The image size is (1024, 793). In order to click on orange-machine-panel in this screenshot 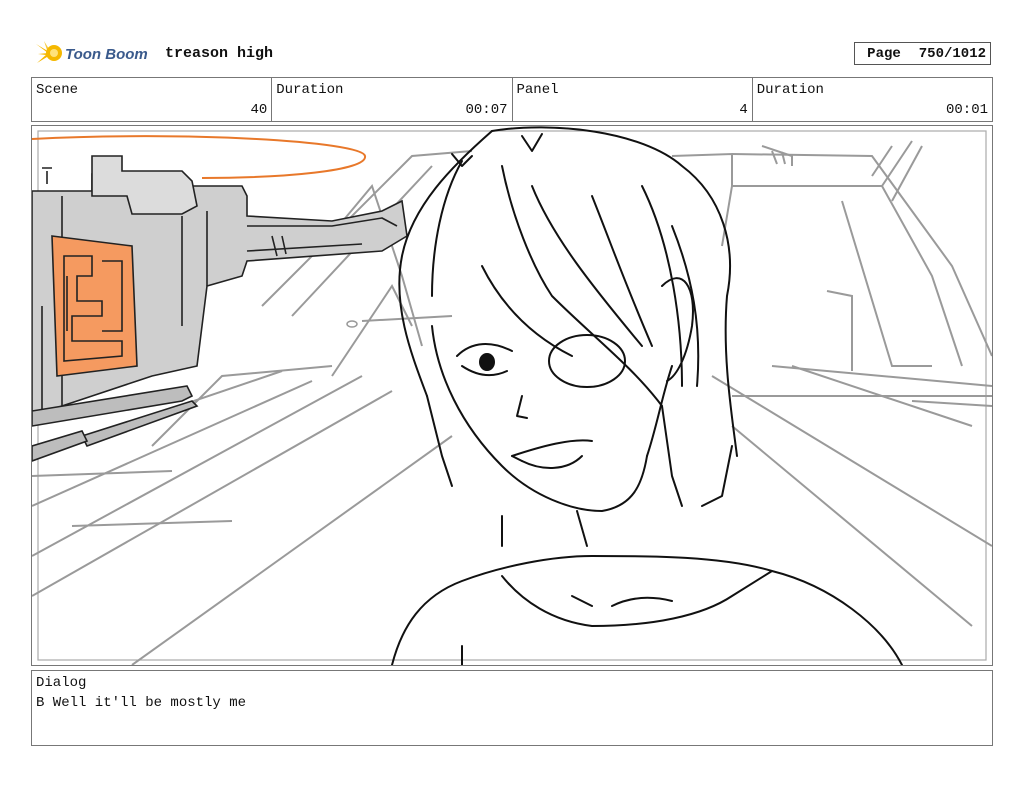, I will do `click(94, 306)`.